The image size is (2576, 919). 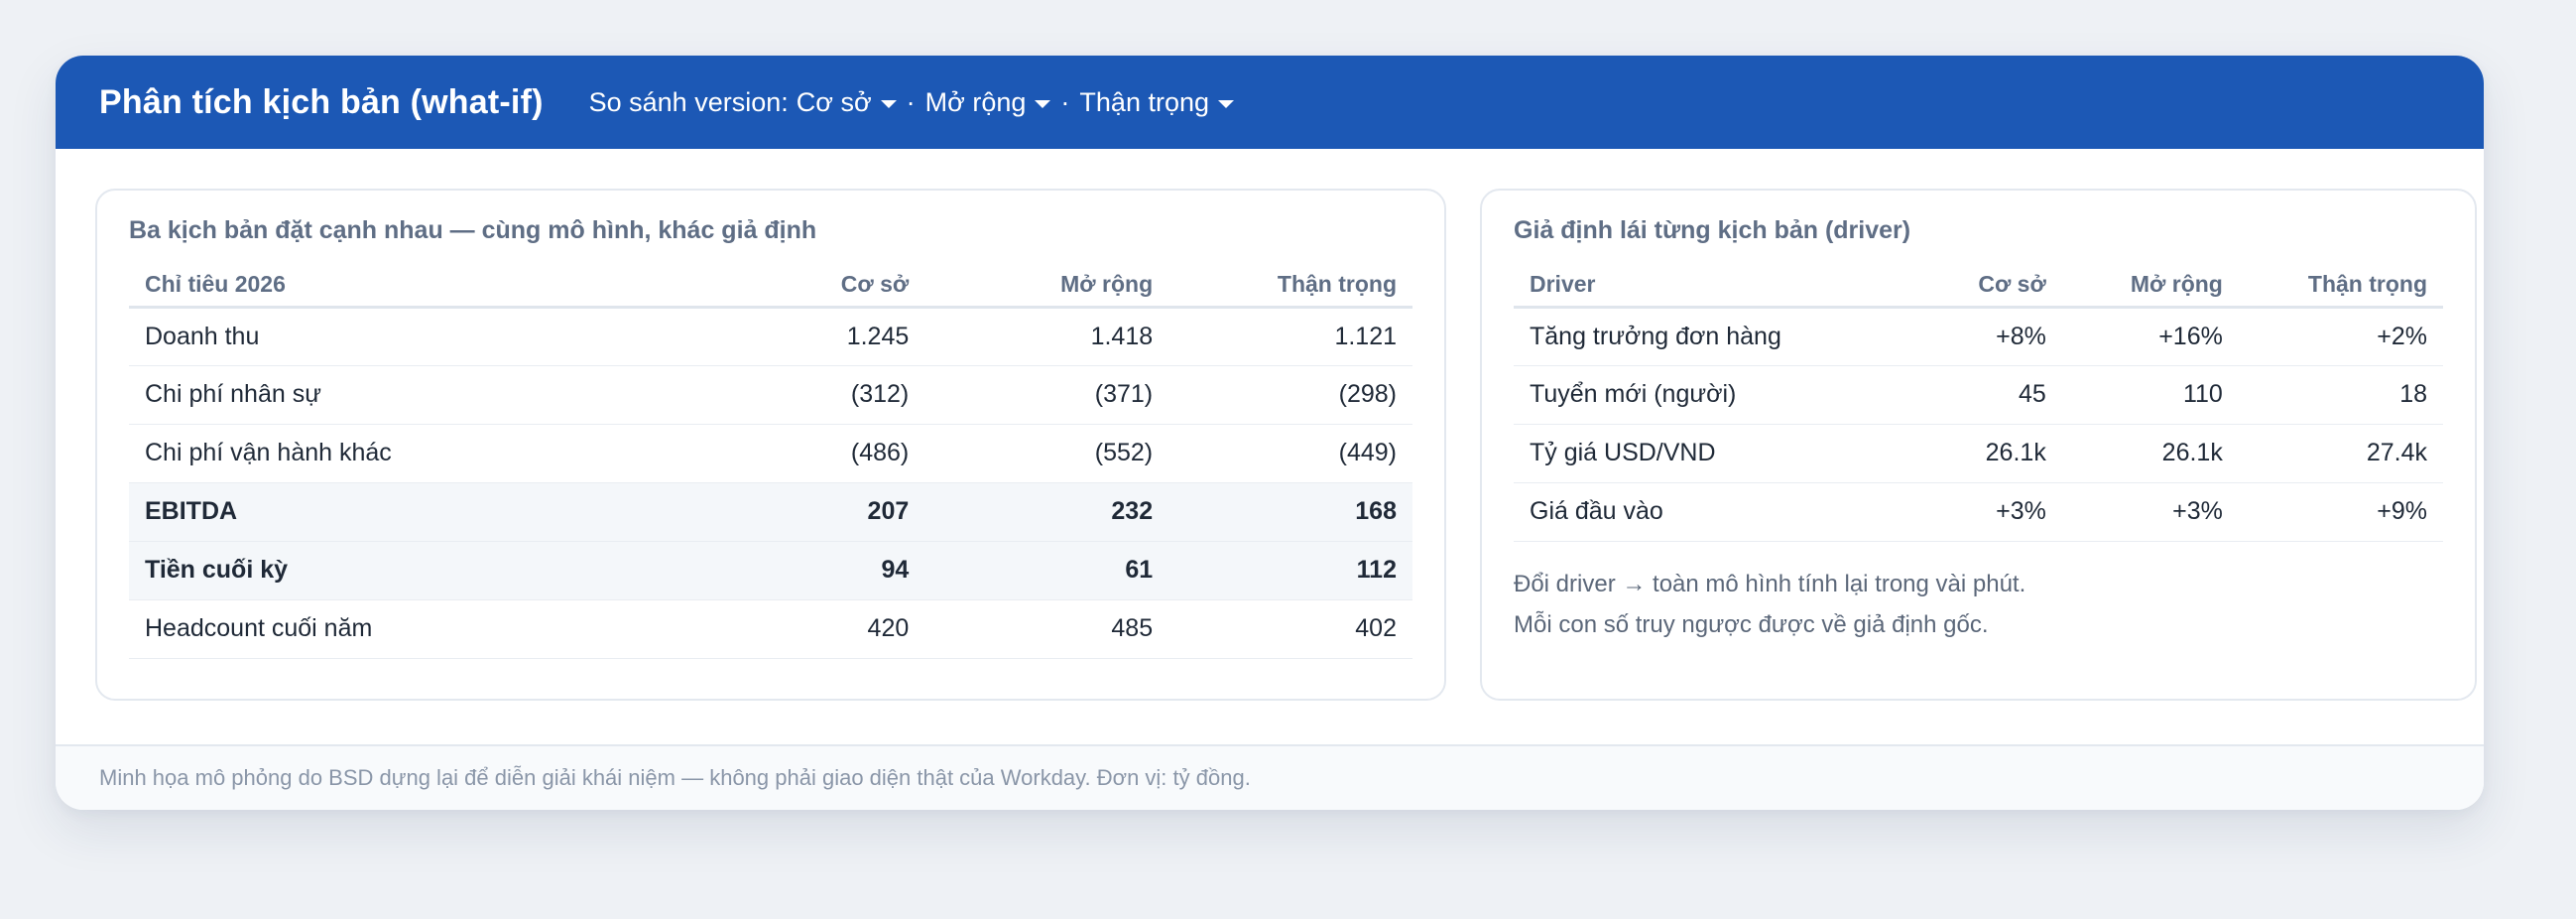 I want to click on version-label: Mở rộng, so click(x=975, y=102).